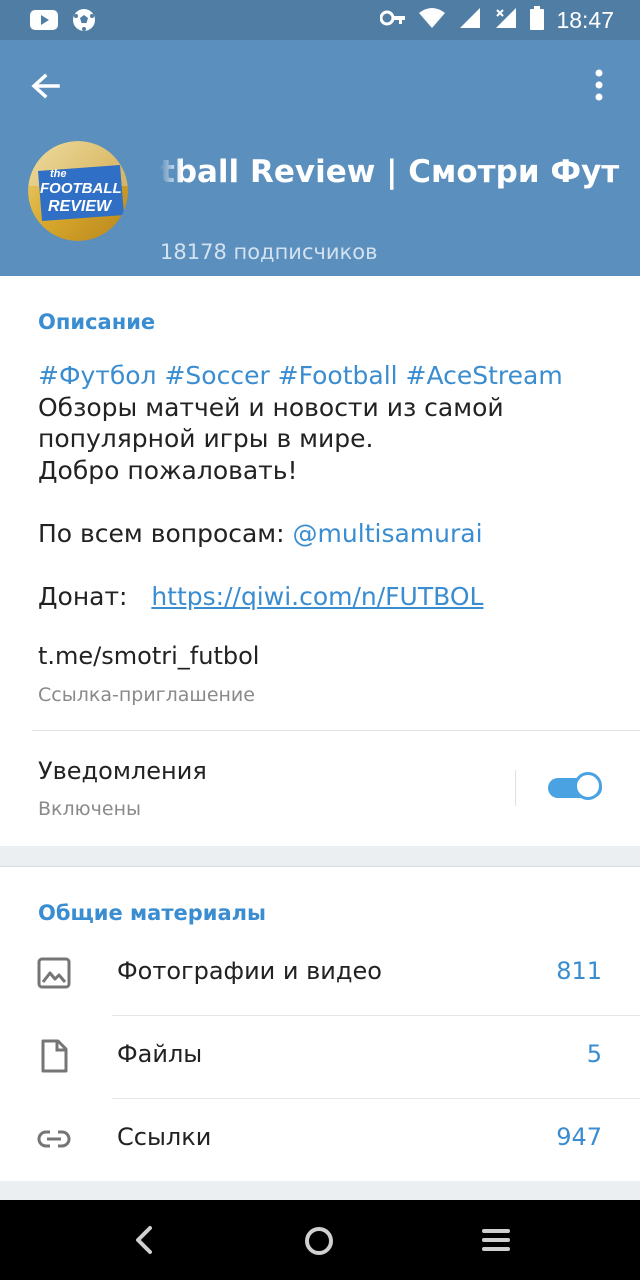 This screenshot has height=1280, width=640. Describe the element at coordinates (515, 788) in the screenshot. I see `notifications-separator` at that location.